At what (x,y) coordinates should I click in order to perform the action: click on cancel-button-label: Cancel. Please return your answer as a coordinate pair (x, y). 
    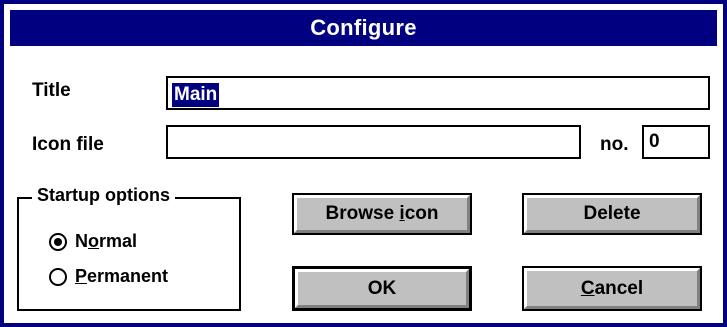
    Looking at the image, I should click on (612, 288).